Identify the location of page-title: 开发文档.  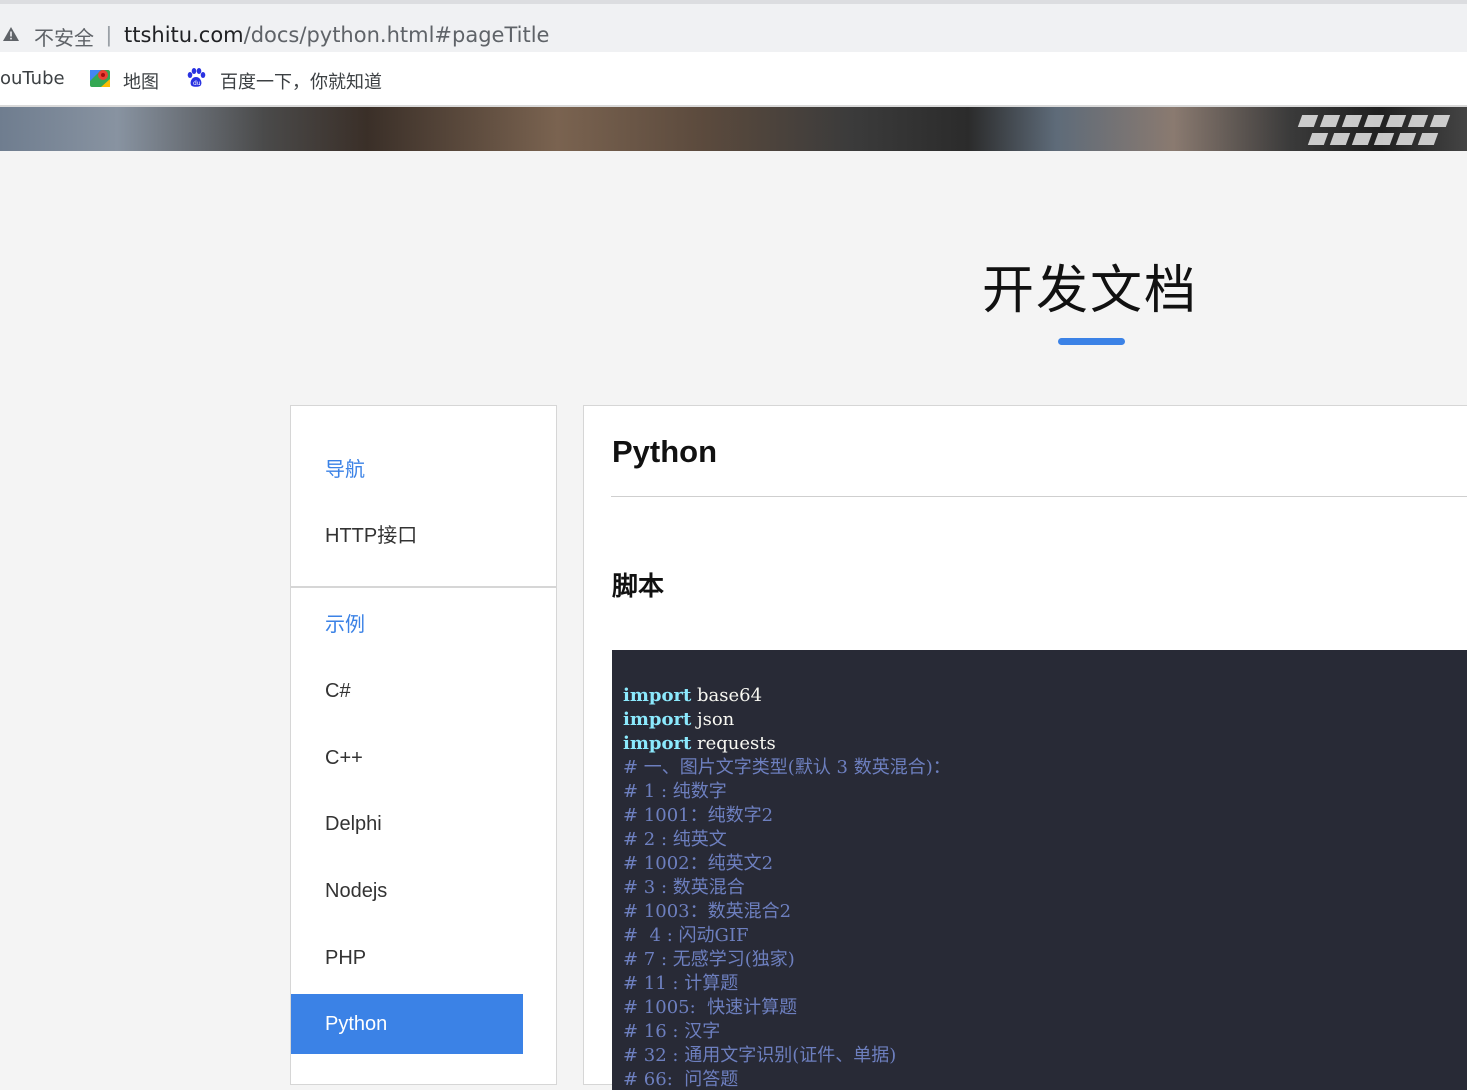
(1089, 291).